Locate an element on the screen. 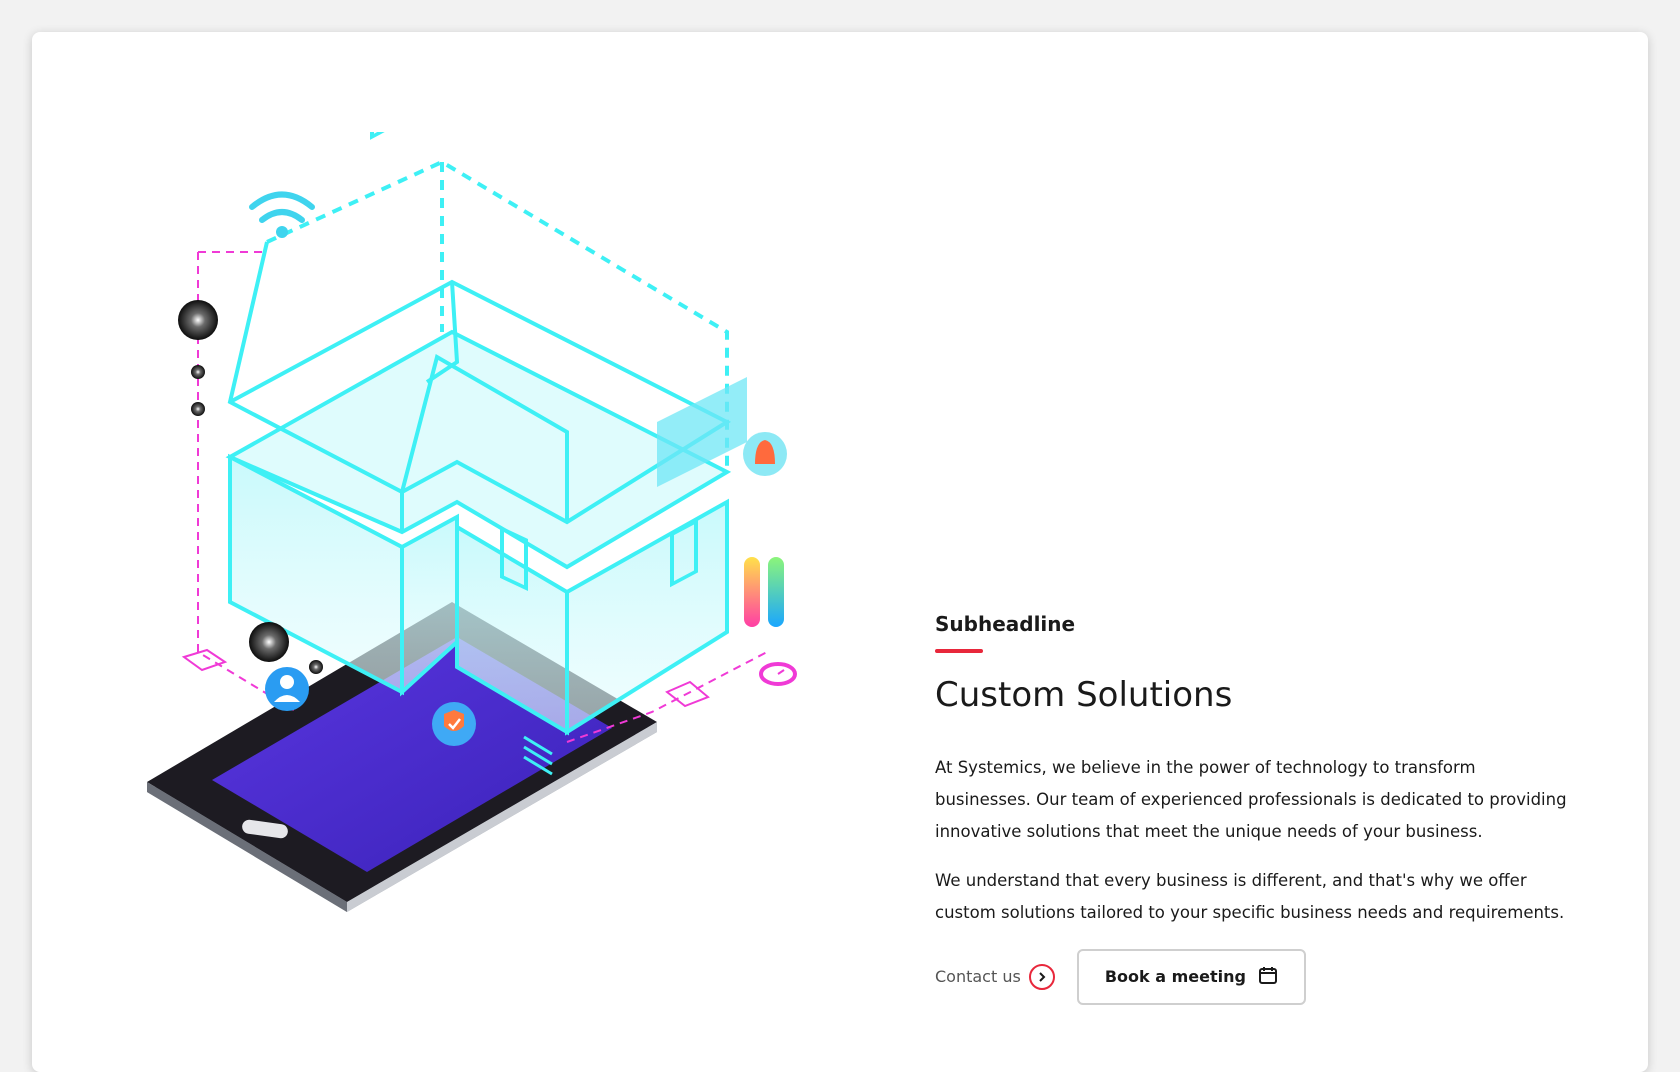  subheadline: Subheadline is located at coordinates (1005, 624).